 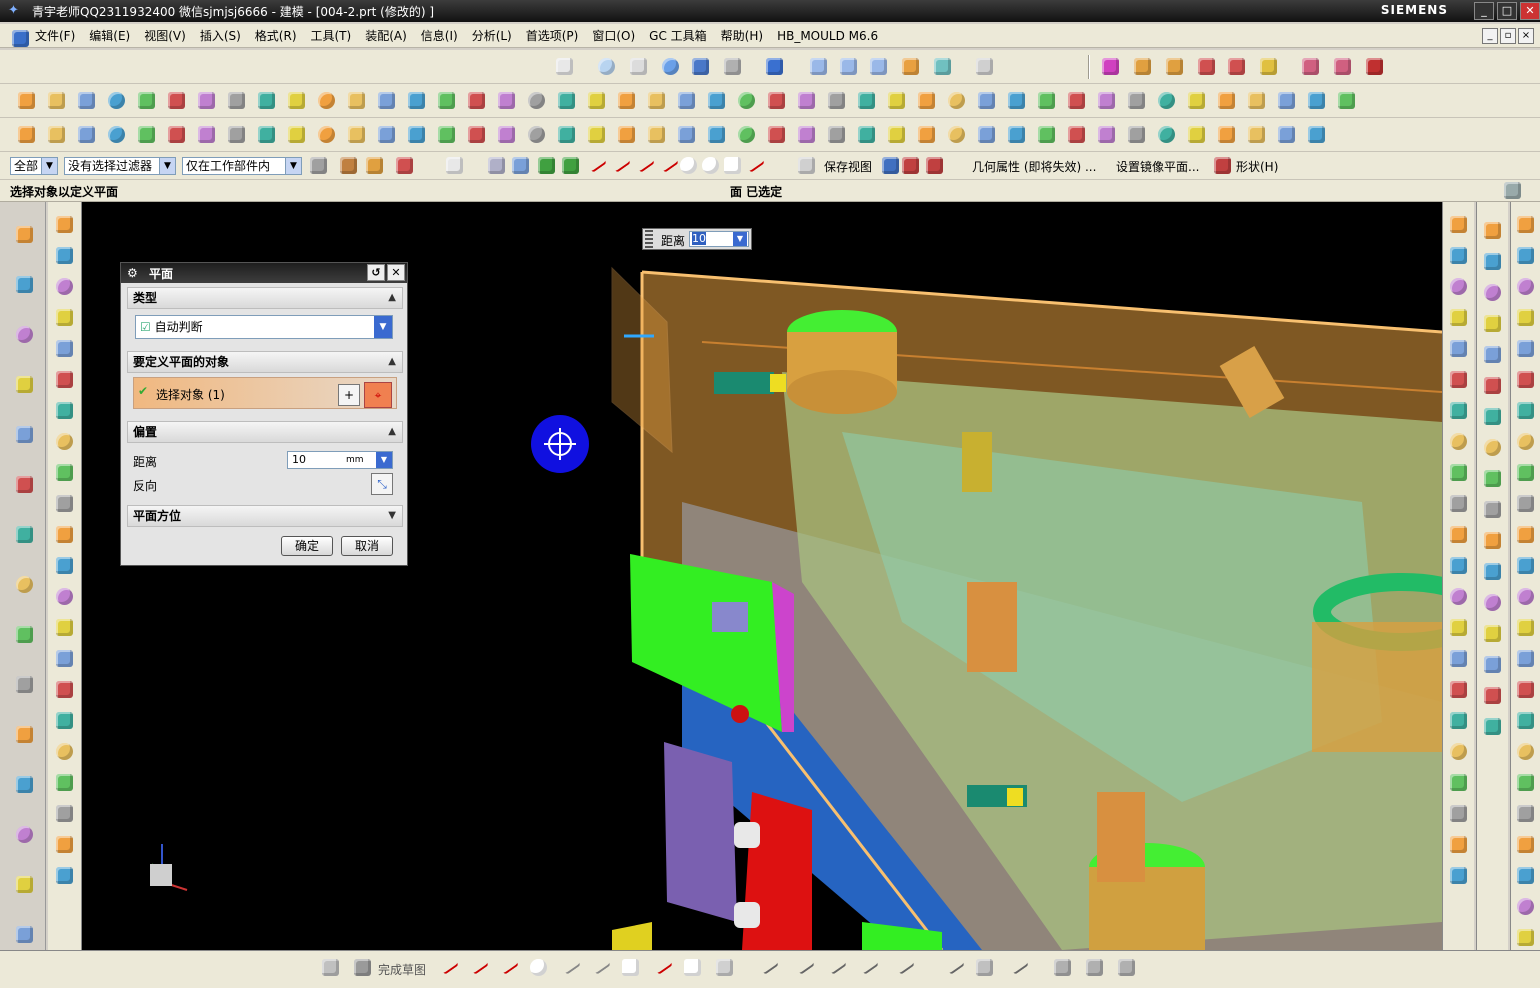 What do you see at coordinates (911, 166) in the screenshot?
I see `view-icon-b` at bounding box center [911, 166].